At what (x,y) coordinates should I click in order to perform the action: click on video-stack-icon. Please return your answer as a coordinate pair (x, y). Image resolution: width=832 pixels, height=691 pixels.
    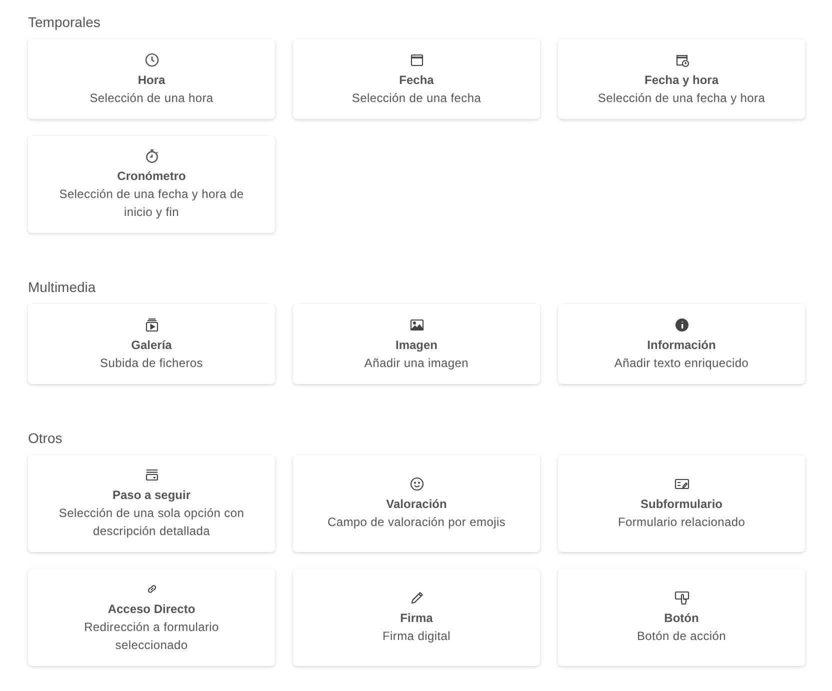
    Looking at the image, I should click on (152, 324).